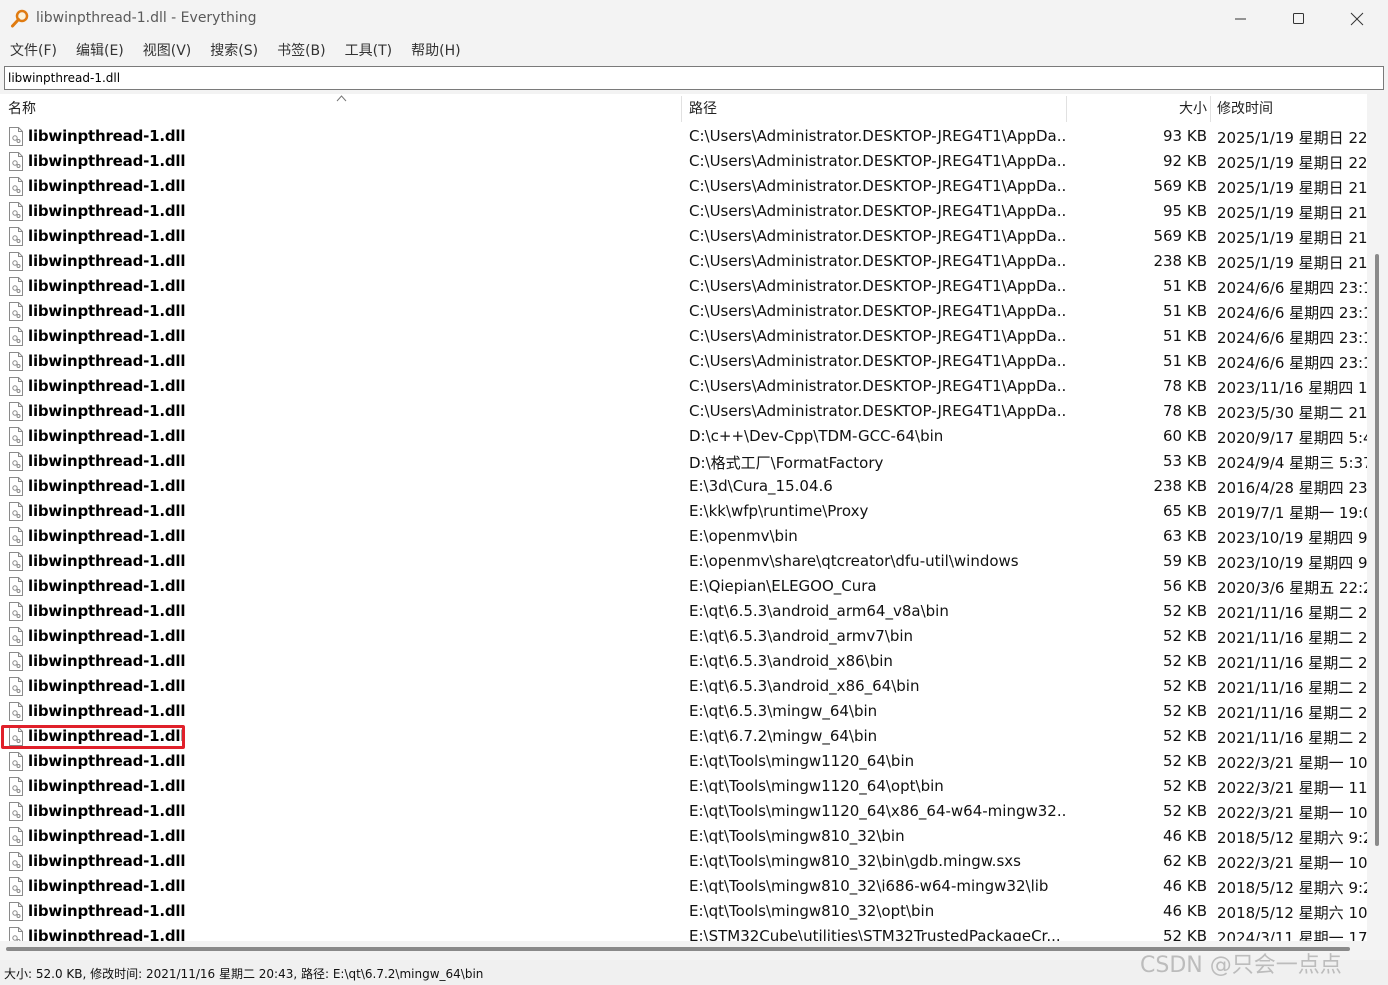 Image resolution: width=1388 pixels, height=985 pixels. I want to click on menu-search: 搜索(S), so click(233, 51).